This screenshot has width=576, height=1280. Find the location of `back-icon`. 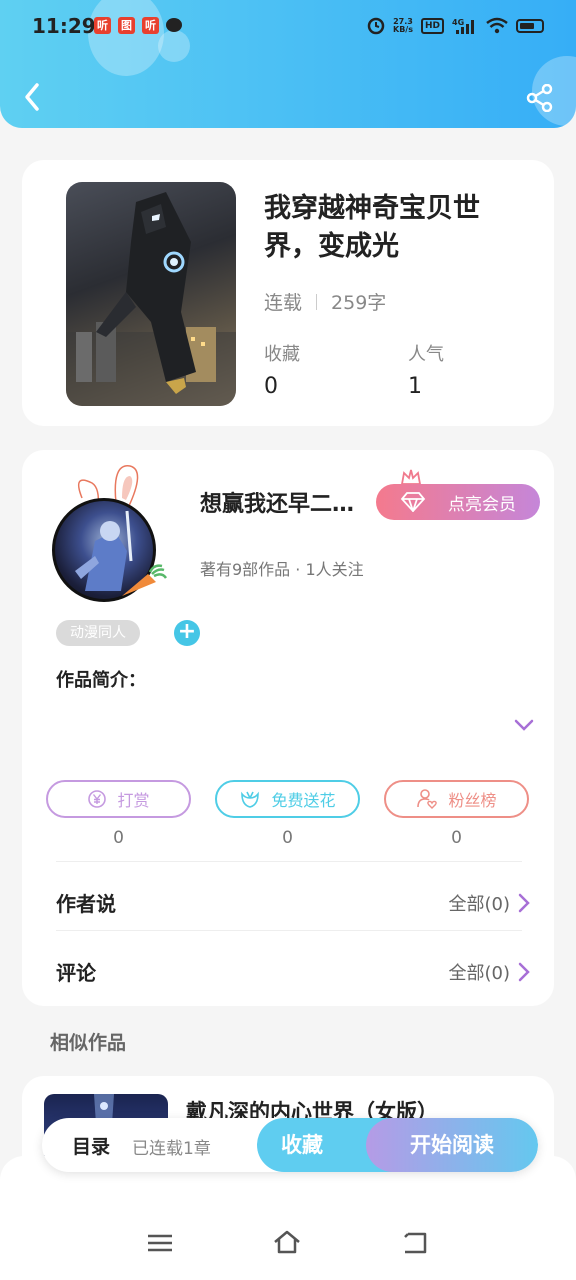

back-icon is located at coordinates (32, 97).